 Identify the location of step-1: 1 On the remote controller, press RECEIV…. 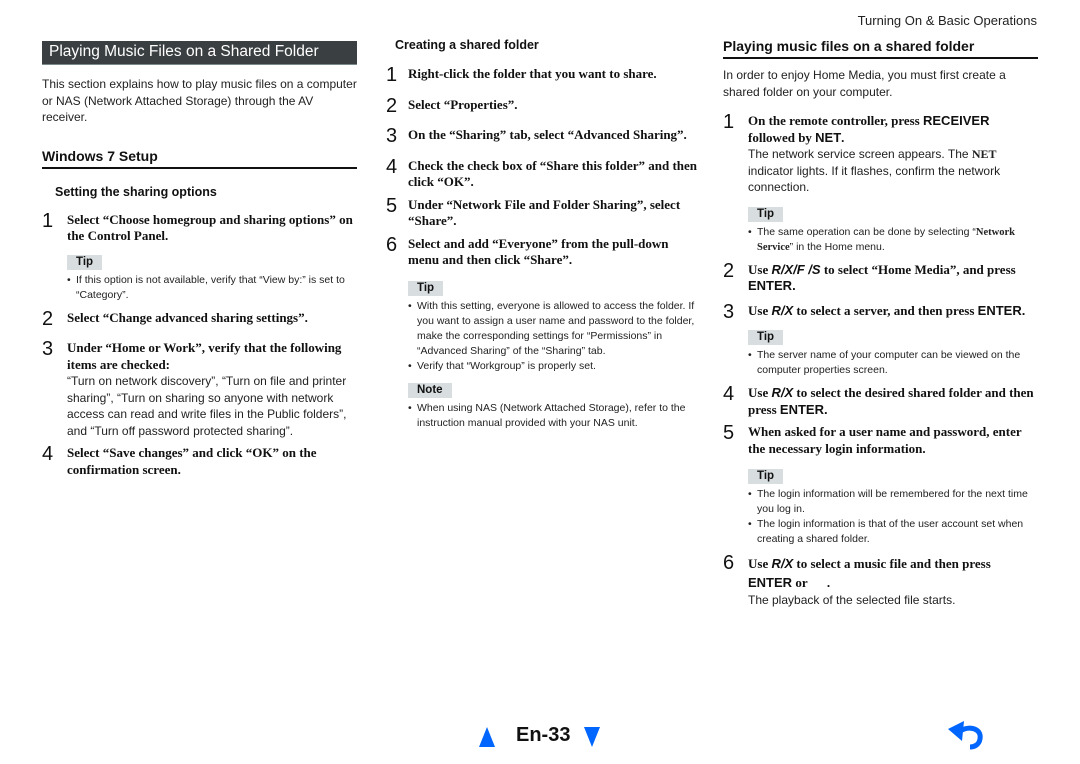
(880, 183).